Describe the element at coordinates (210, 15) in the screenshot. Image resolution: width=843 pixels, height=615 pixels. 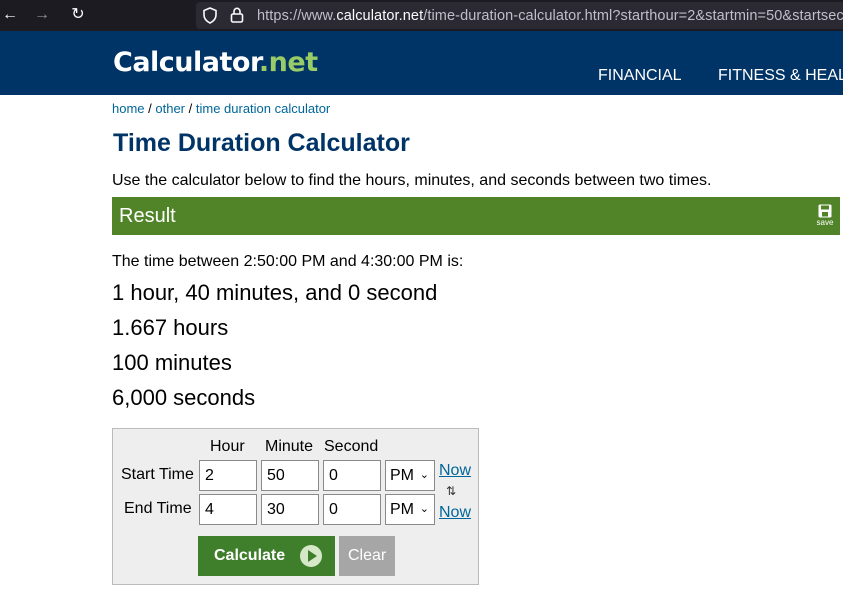
I see `shield-icon` at that location.